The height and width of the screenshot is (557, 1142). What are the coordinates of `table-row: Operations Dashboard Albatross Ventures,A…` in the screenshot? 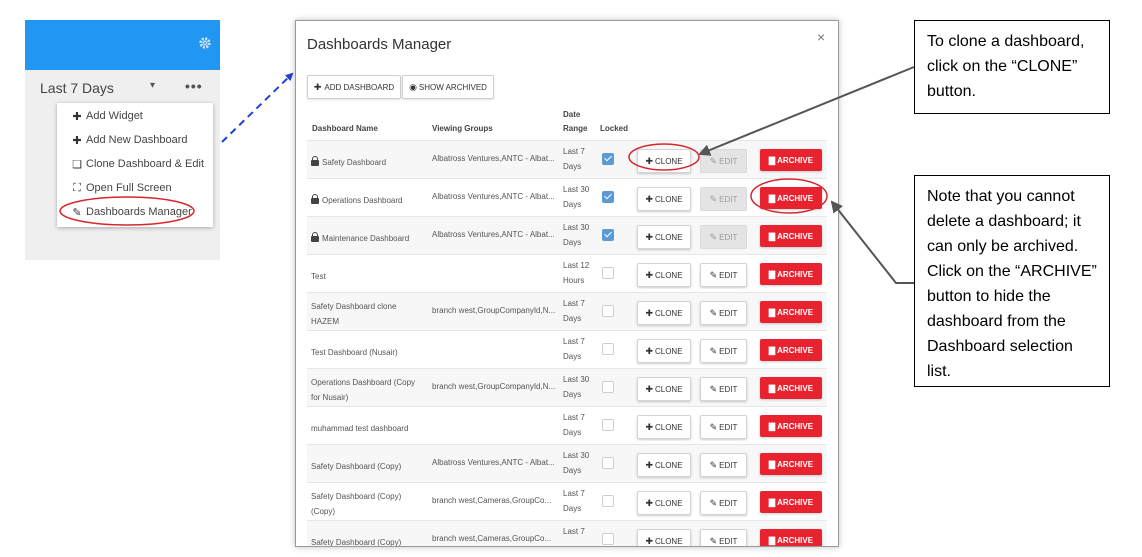 It's located at (567, 197).